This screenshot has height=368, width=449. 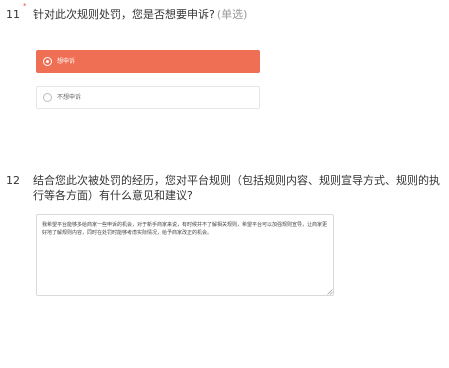 What do you see at coordinates (66, 61) in the screenshot?
I see `option-label: 想申诉` at bounding box center [66, 61].